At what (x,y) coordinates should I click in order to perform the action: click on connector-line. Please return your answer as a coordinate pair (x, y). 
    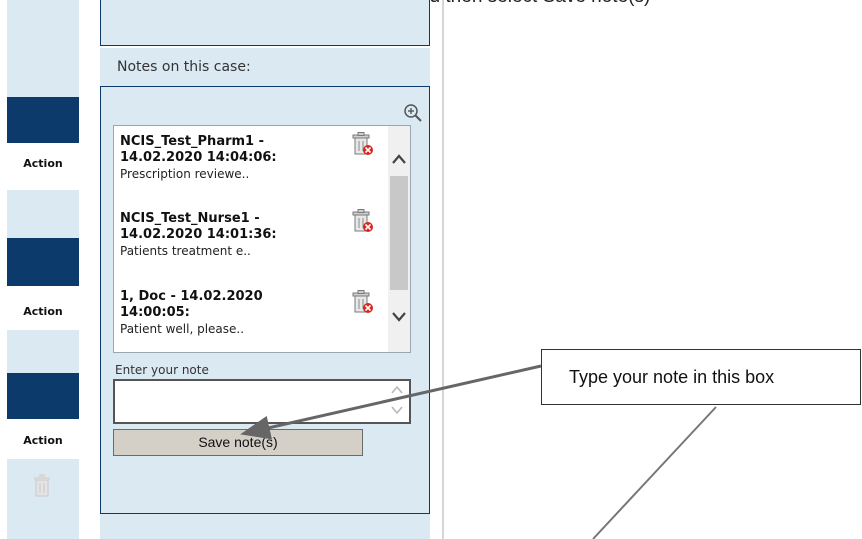
    Looking at the image, I should click on (654, 472).